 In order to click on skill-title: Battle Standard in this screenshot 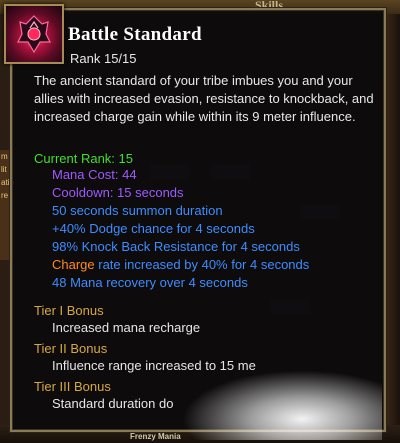, I will do `click(135, 34)`.